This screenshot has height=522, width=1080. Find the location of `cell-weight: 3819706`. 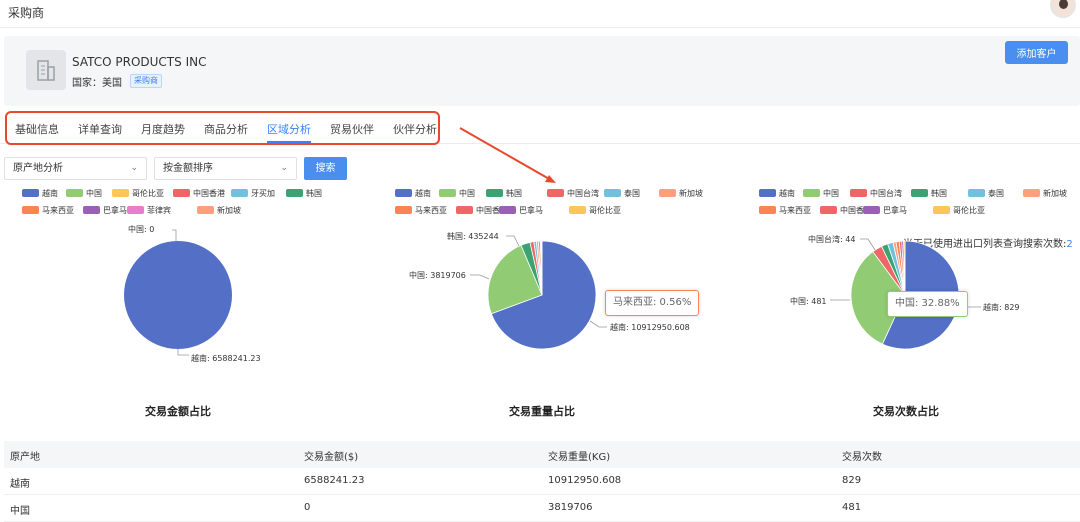

cell-weight: 3819706 is located at coordinates (570, 507).